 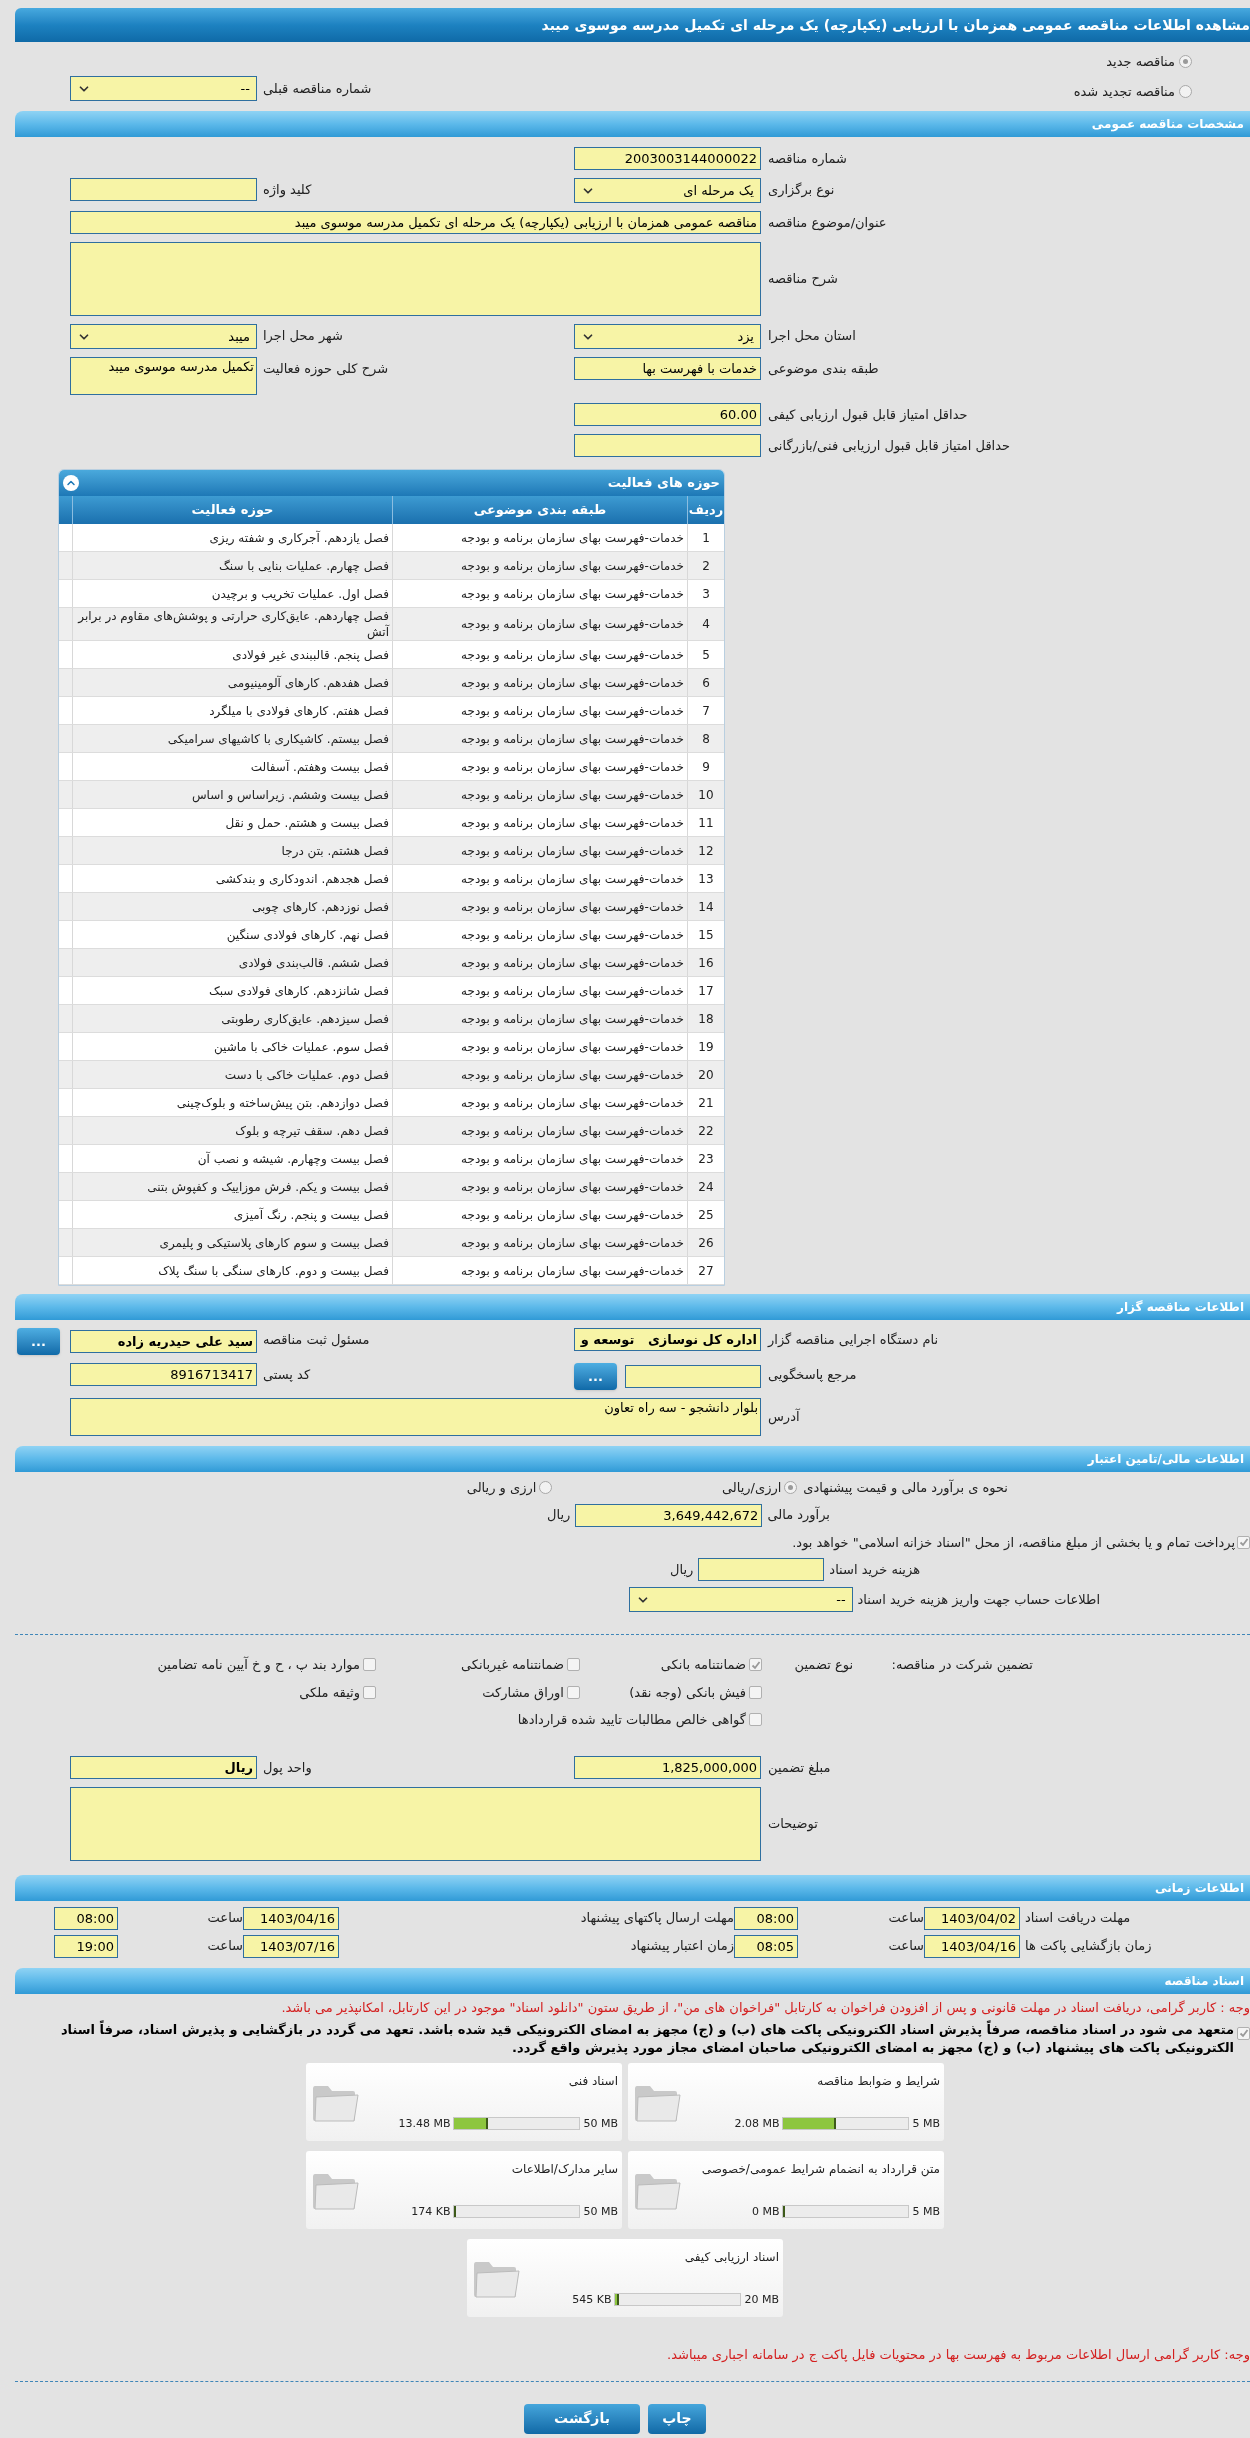 I want to click on table-cell: فصل سوم. عملیات خاکی با ماشین, so click(x=232, y=1046).